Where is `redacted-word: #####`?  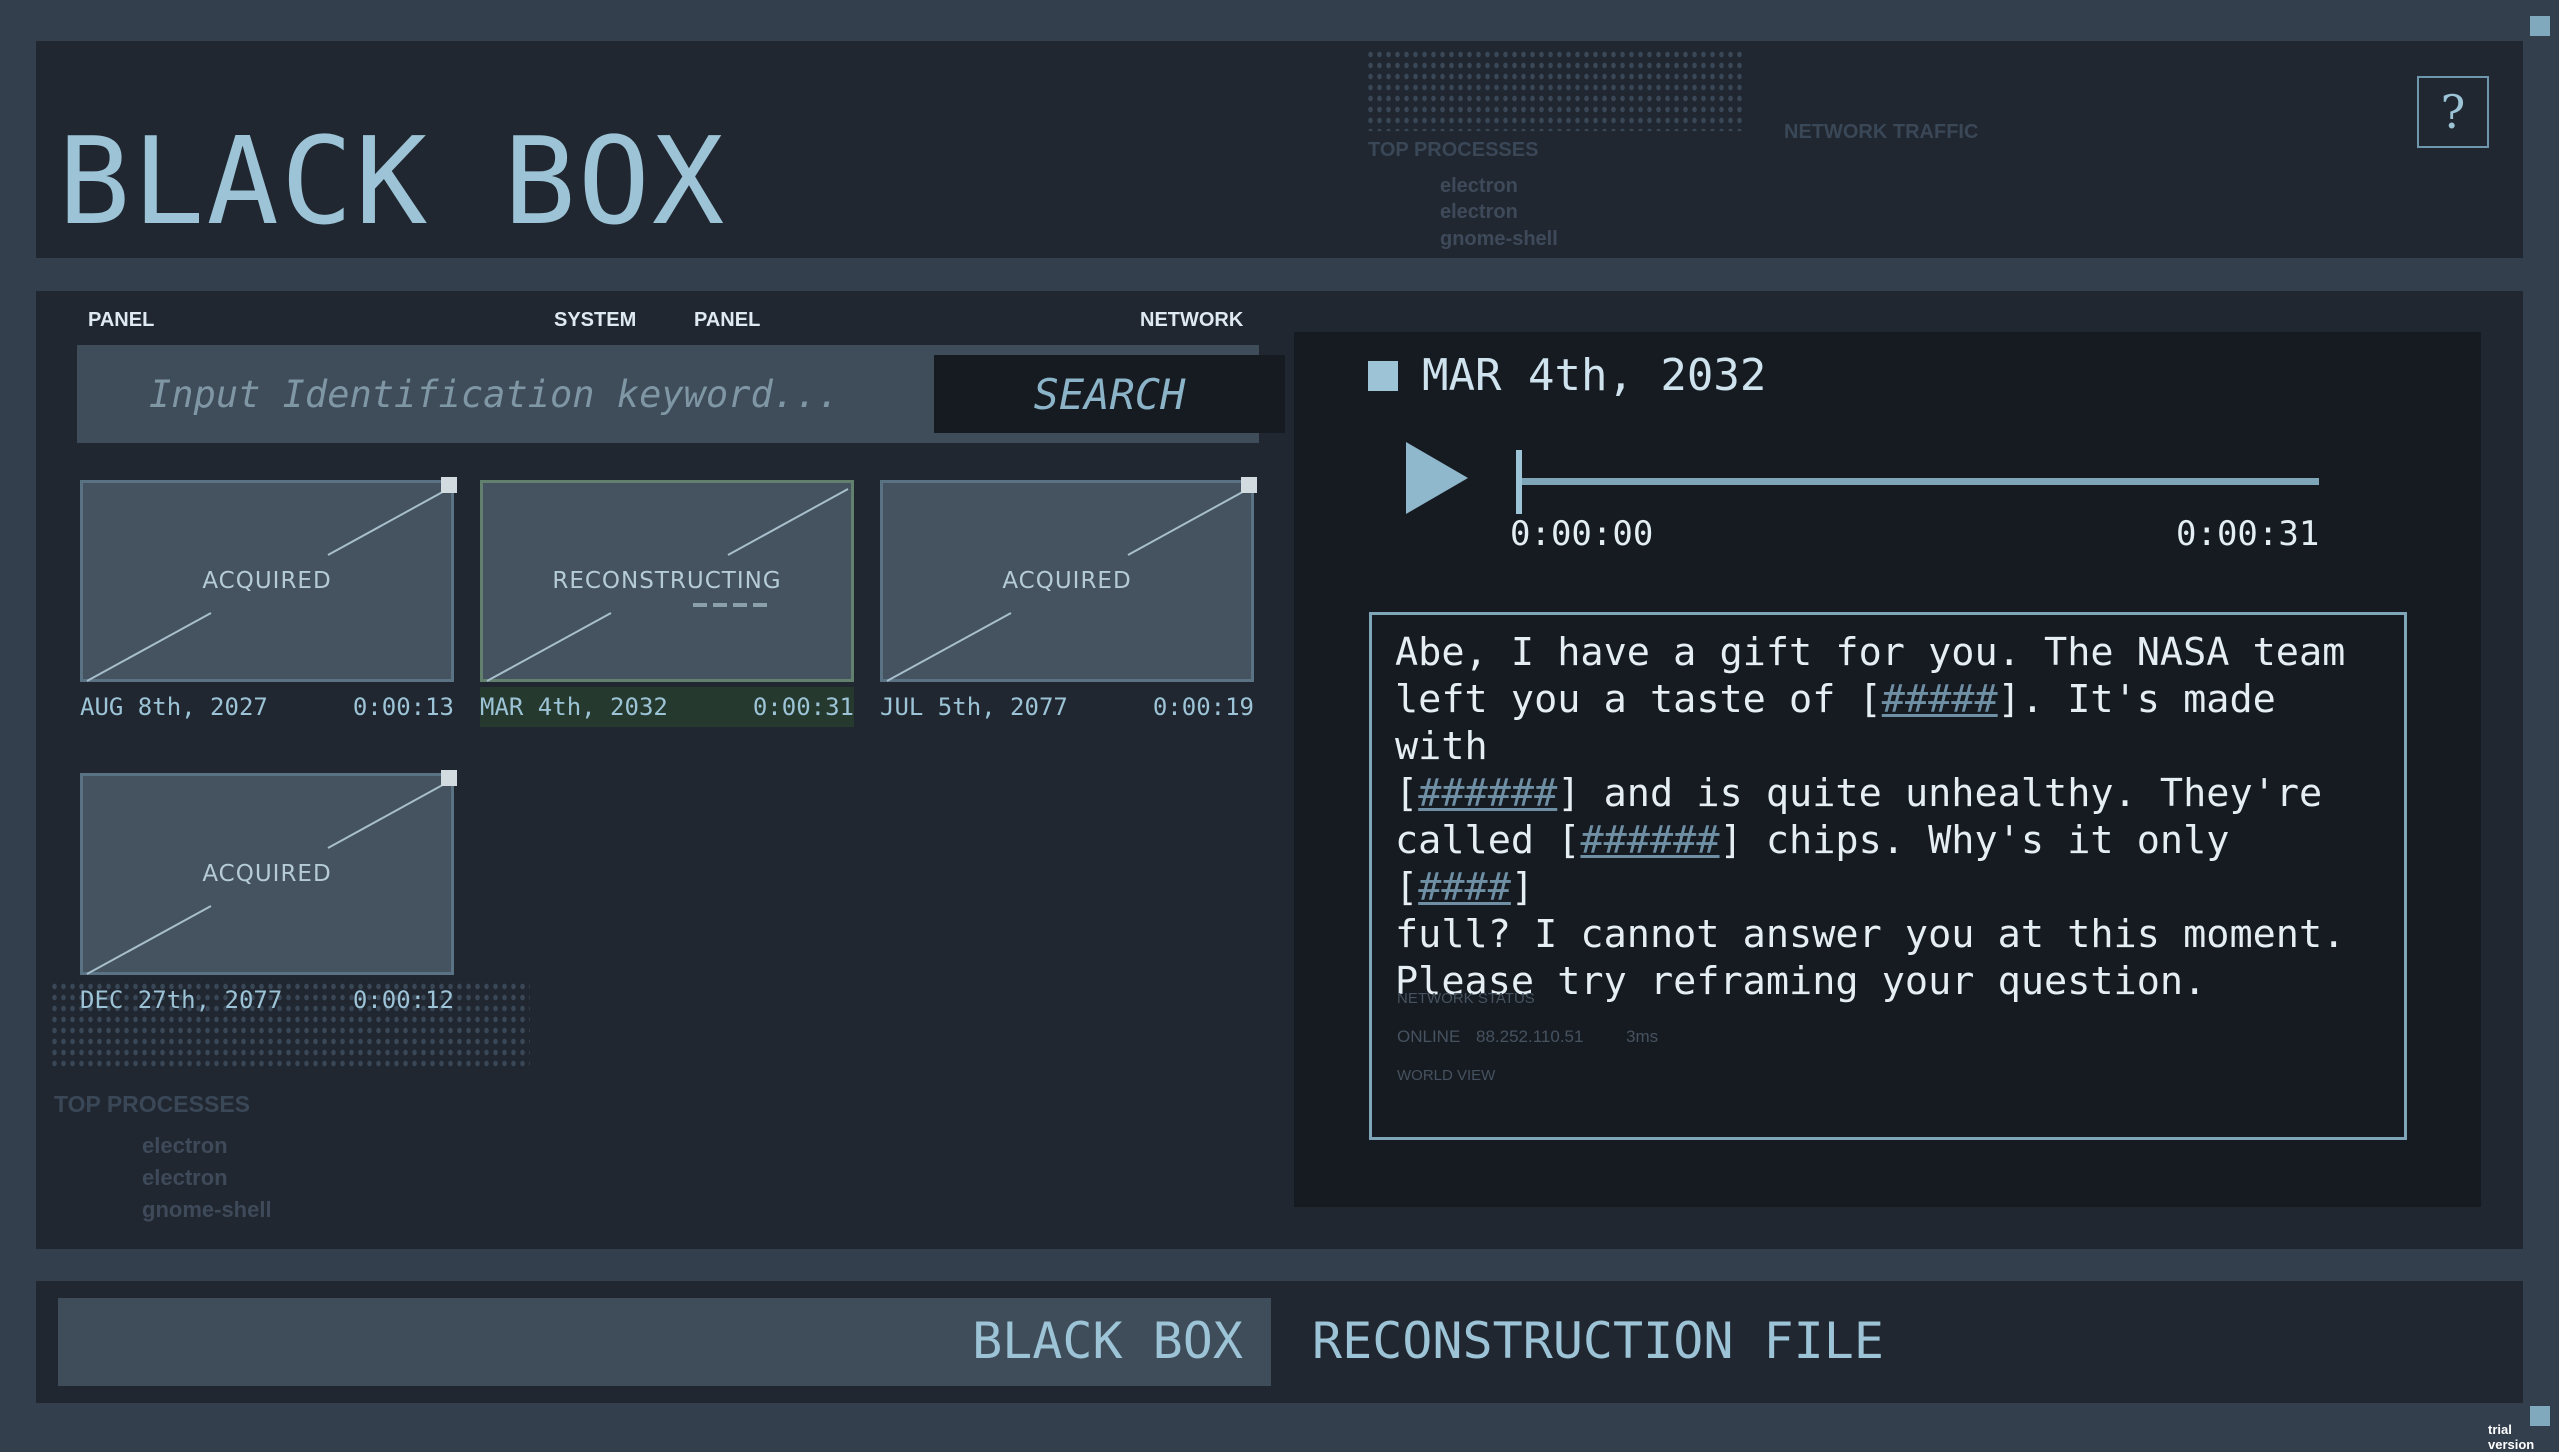
redacted-word: ##### is located at coordinates (1939, 699).